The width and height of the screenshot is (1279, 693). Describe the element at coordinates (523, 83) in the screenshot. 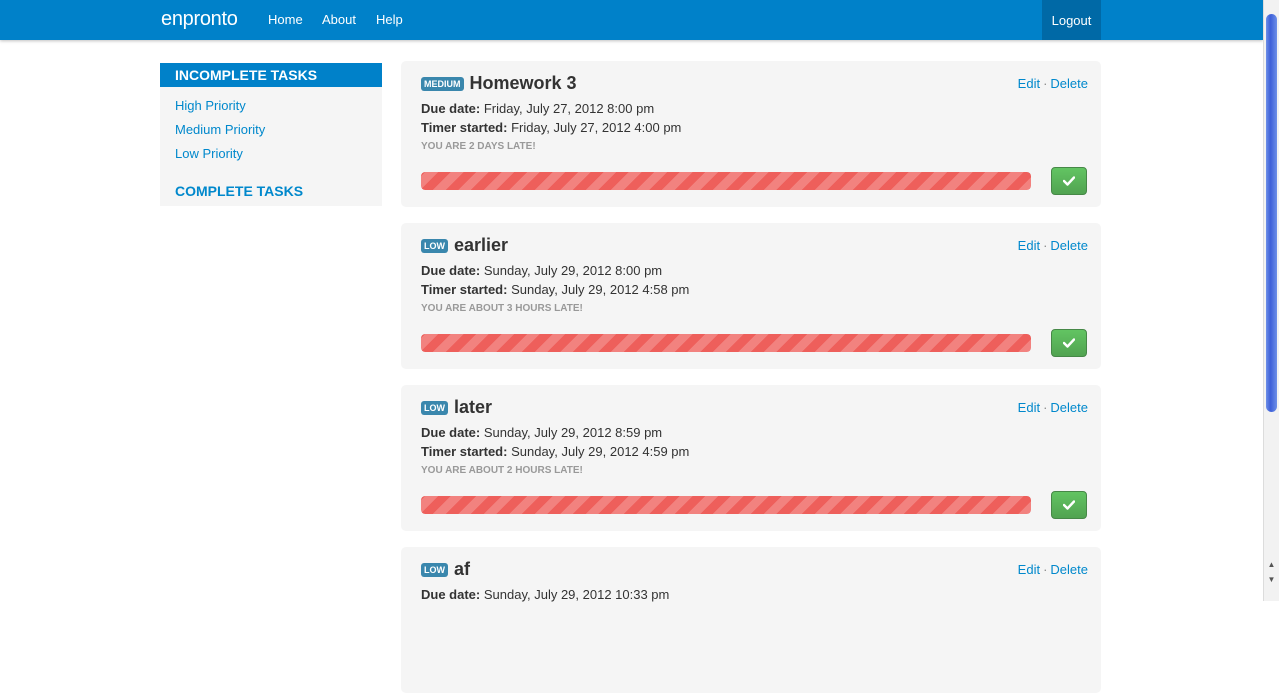

I see `task-title: Homework 3` at that location.